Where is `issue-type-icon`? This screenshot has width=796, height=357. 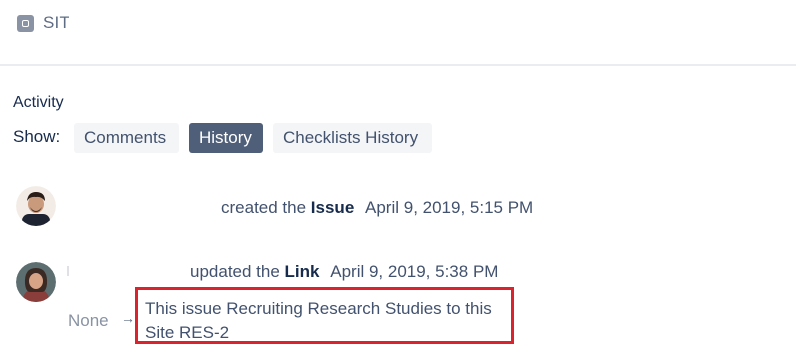
issue-type-icon is located at coordinates (25, 23).